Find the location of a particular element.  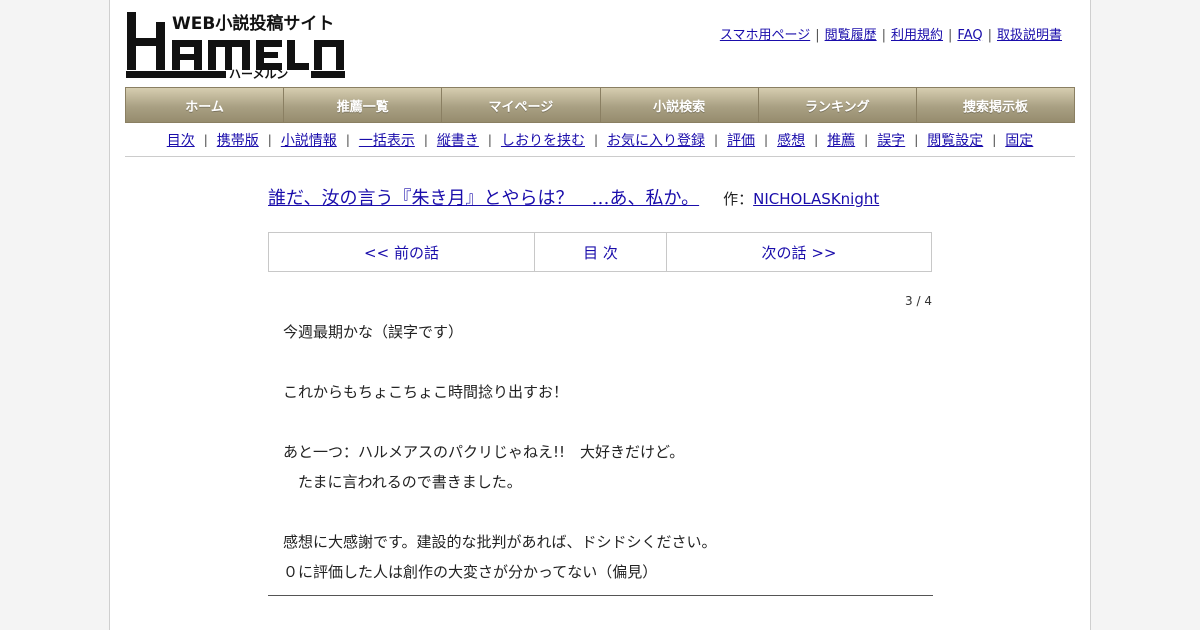

subnav-bookmark: しおりを挟む is located at coordinates (543, 140).